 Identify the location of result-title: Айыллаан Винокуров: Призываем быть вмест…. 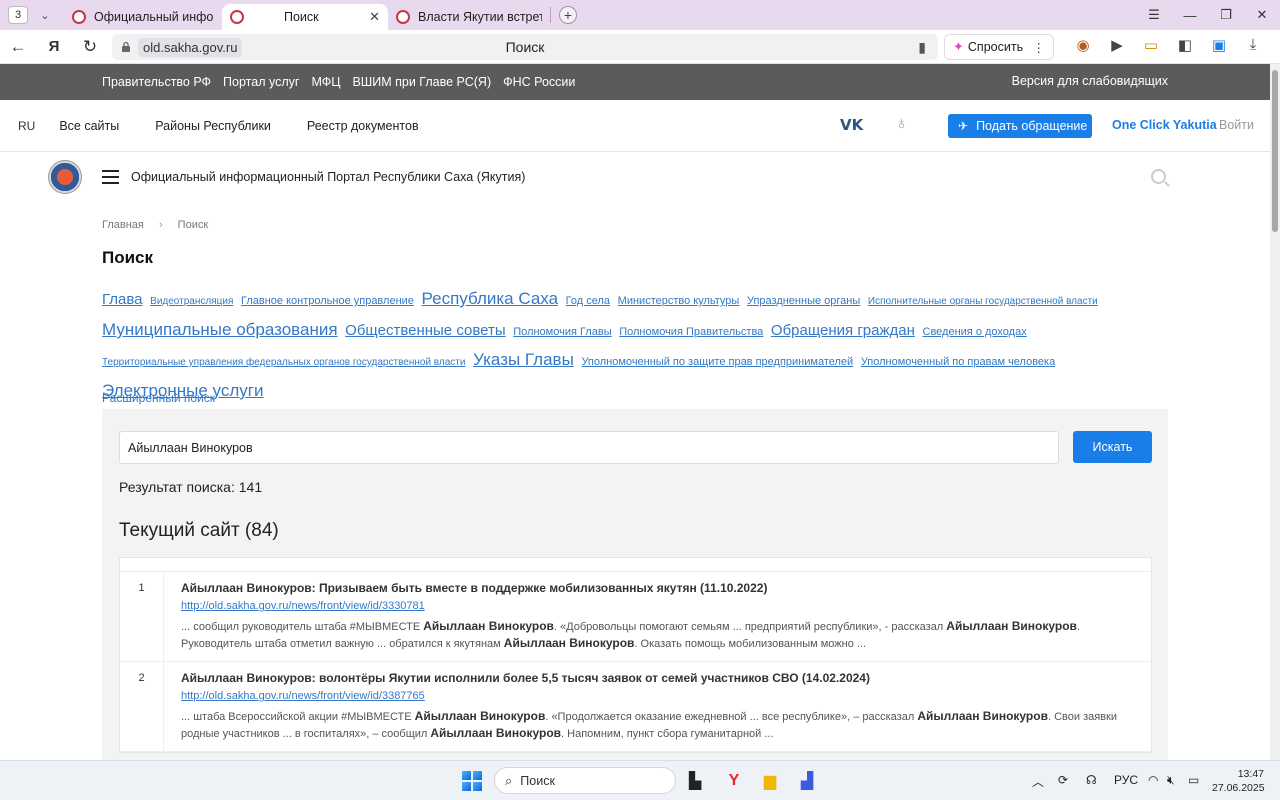
(658, 588).